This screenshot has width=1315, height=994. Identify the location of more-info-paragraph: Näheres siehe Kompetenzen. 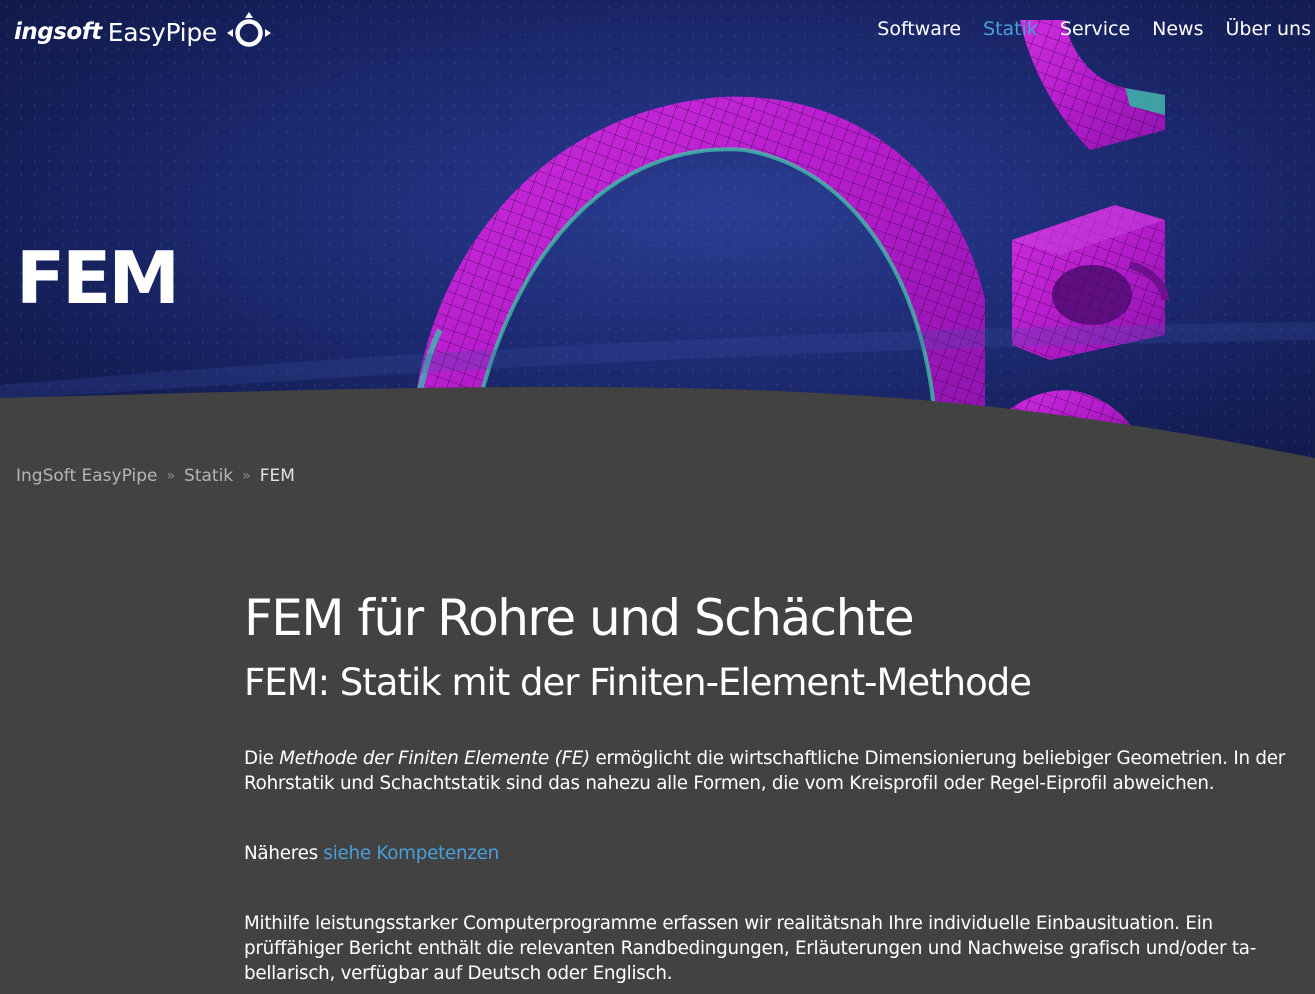
(371, 853).